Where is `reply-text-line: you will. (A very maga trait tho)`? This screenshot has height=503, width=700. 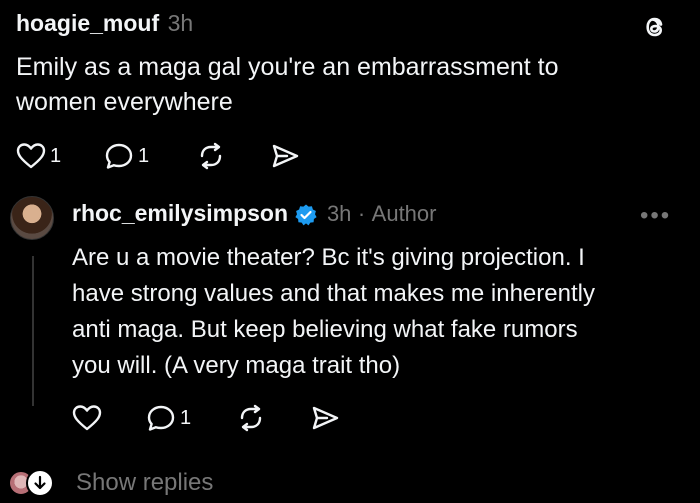 reply-text-line: you will. (A very maga trait tho) is located at coordinates (236, 365).